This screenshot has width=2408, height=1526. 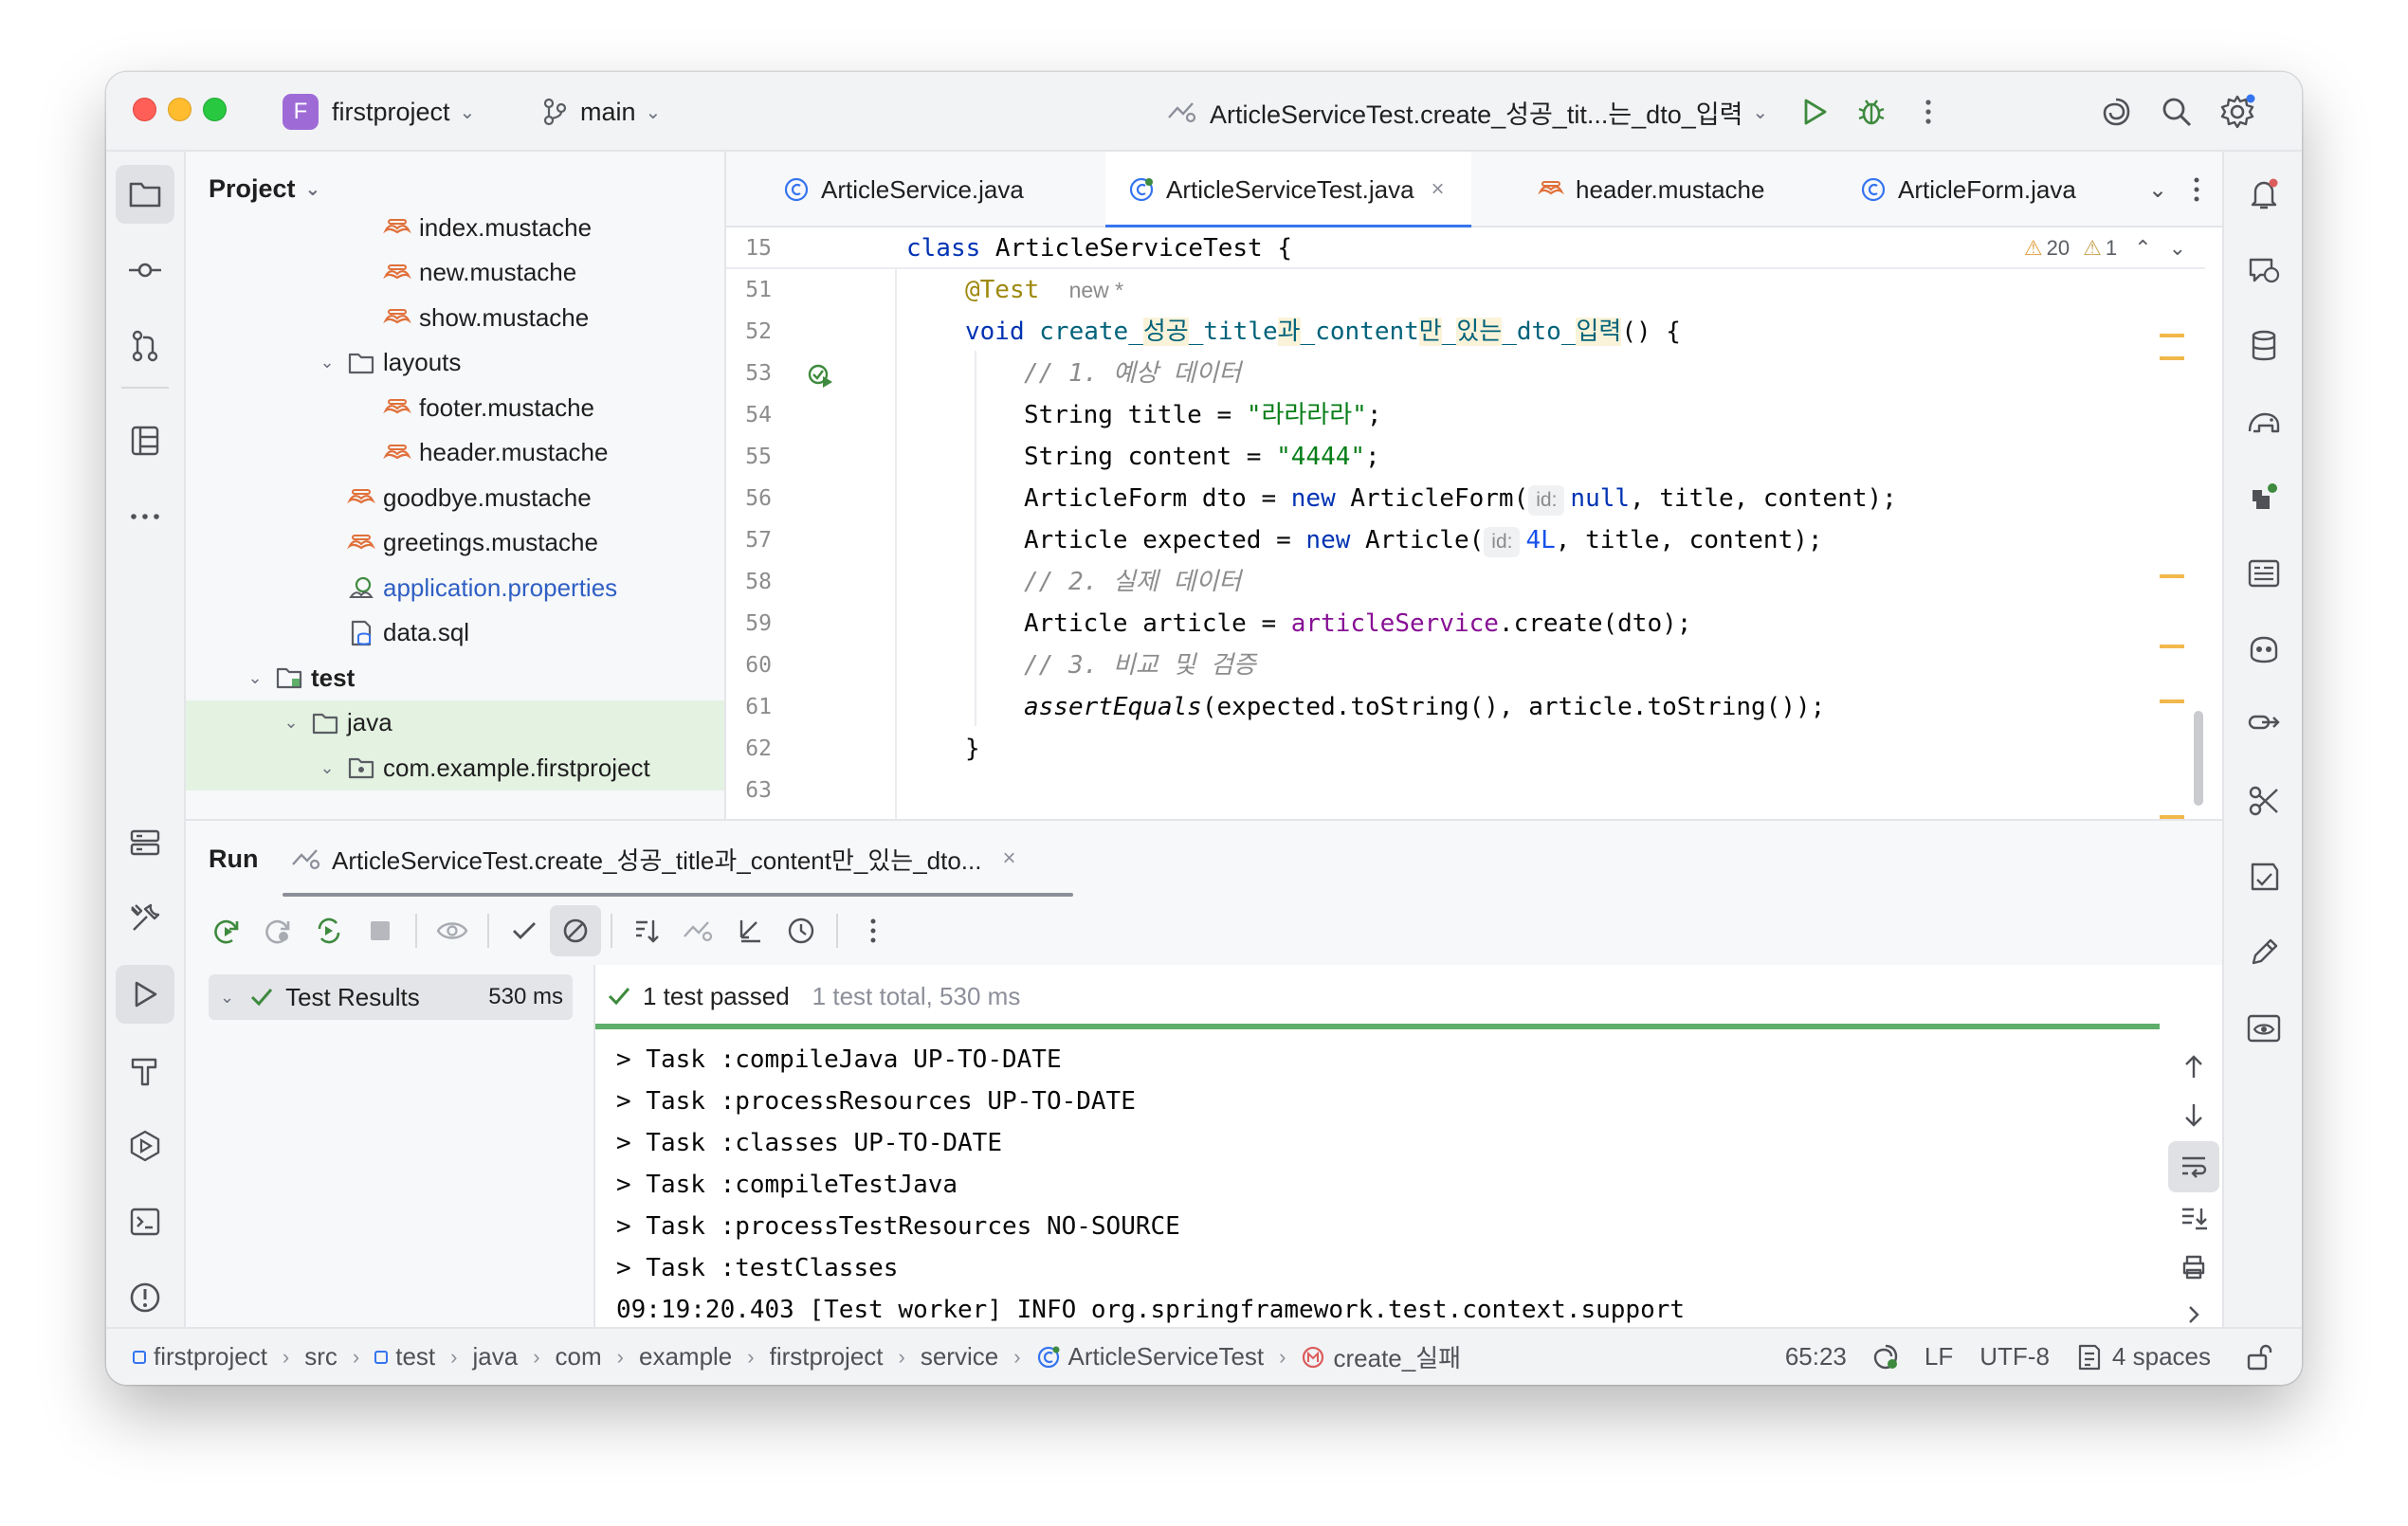 I want to click on test-history-button, so click(x=801, y=930).